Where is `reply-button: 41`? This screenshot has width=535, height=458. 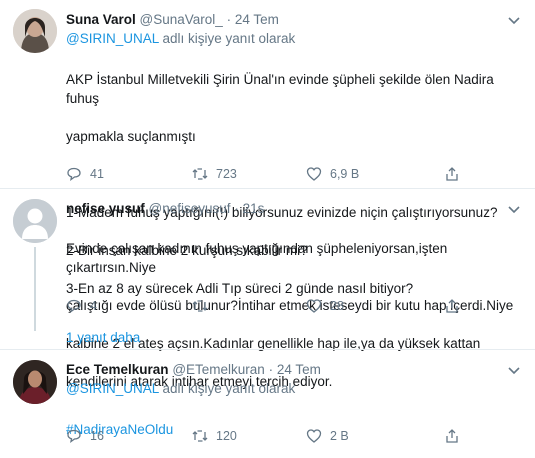 reply-button: 41 is located at coordinates (85, 174).